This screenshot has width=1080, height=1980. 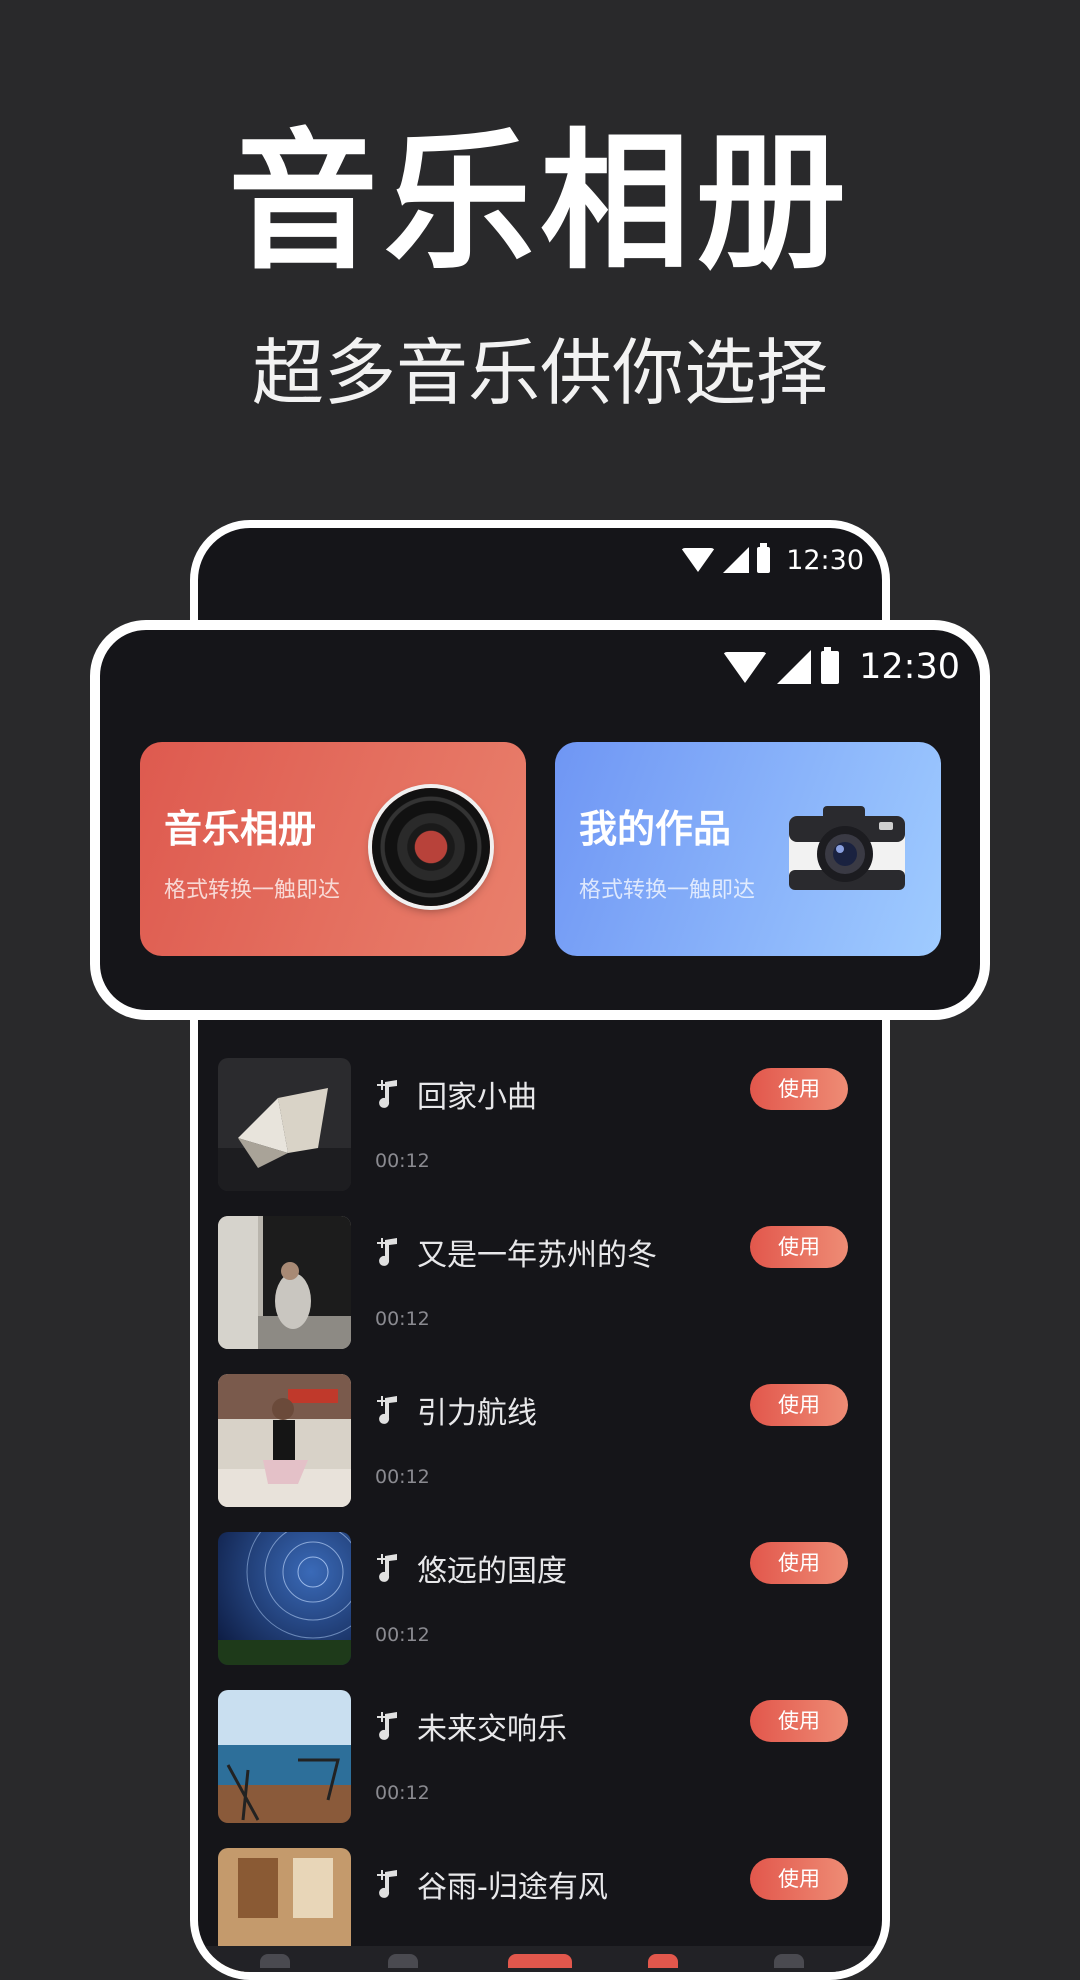 What do you see at coordinates (275, 1961) in the screenshot?
I see `nav-home-icon` at bounding box center [275, 1961].